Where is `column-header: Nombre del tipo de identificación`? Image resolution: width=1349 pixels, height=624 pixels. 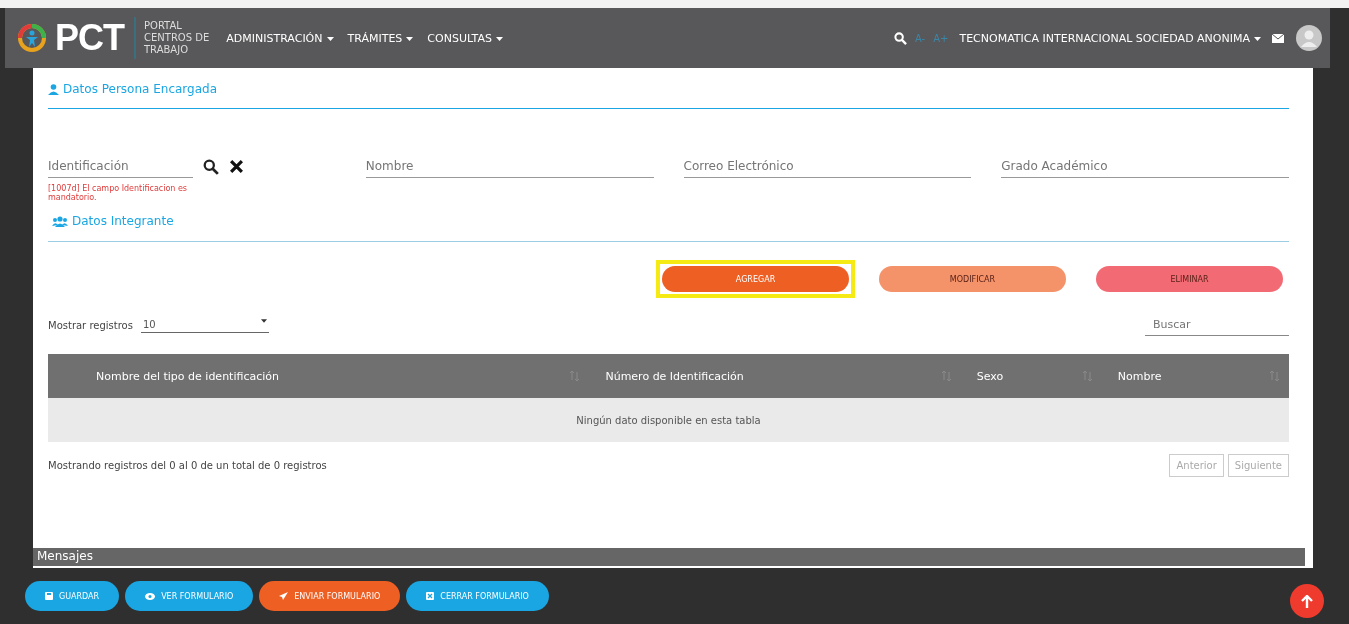 column-header: Nombre del tipo de identificación is located at coordinates (187, 376).